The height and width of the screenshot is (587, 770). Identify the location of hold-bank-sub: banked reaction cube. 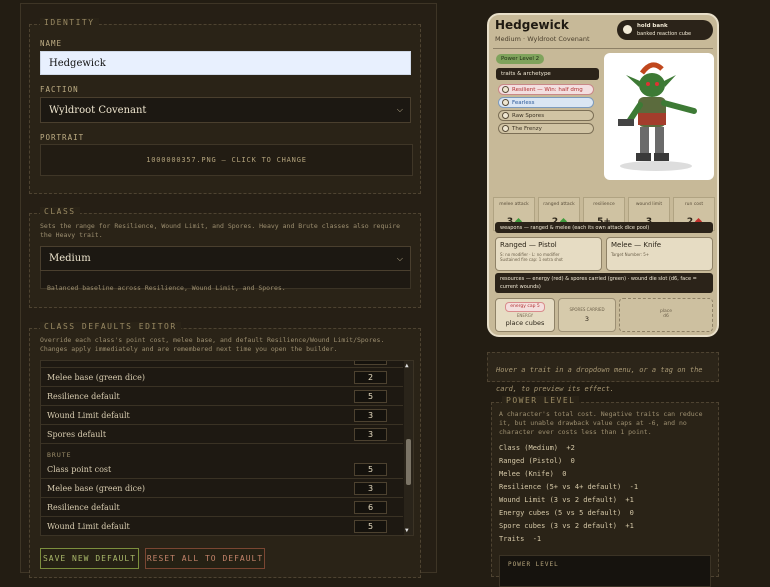
(664, 34).